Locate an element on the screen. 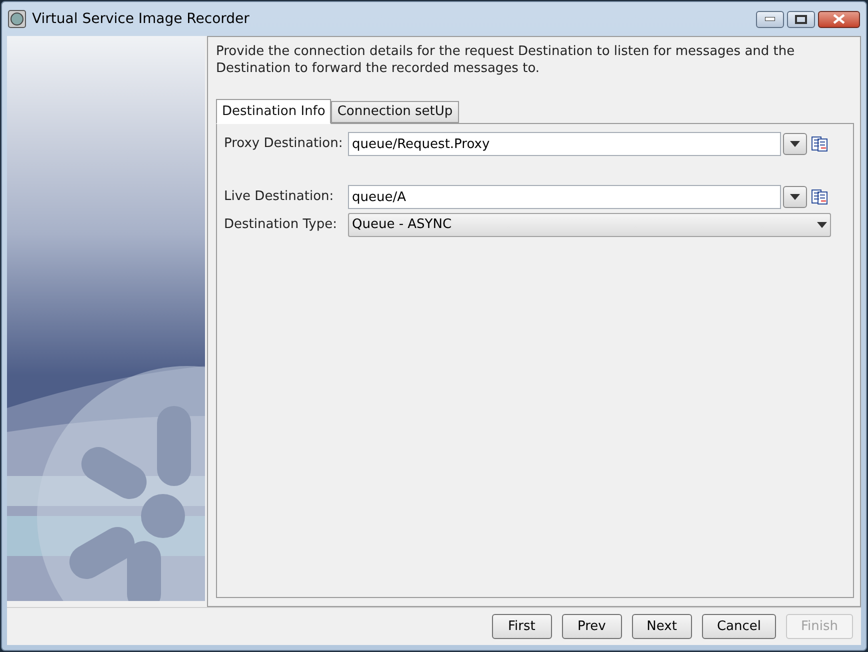 This screenshot has height=652, width=868. wizard-button: Next is located at coordinates (662, 626).